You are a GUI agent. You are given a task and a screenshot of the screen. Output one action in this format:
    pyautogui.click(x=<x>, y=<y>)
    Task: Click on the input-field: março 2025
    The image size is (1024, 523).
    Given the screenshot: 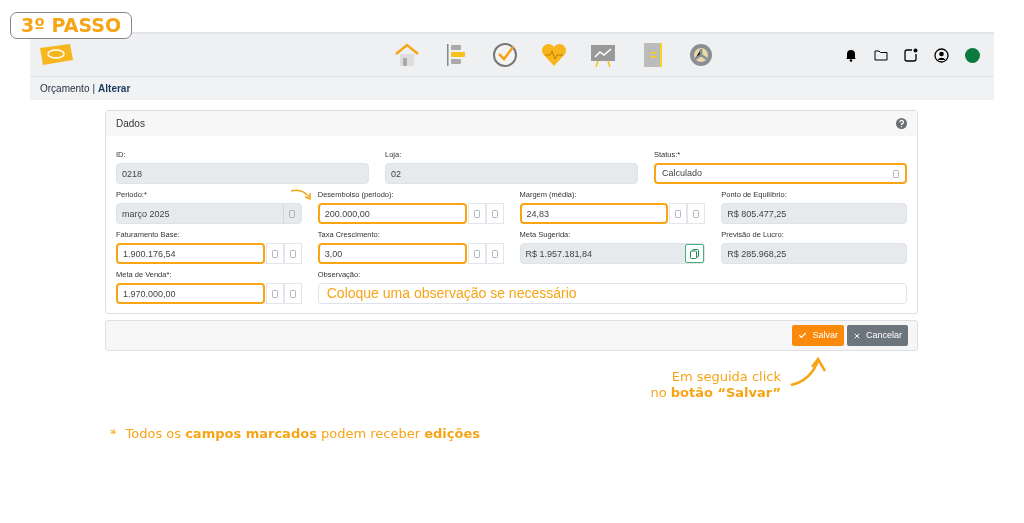 What is the action you would take?
    pyautogui.click(x=200, y=213)
    